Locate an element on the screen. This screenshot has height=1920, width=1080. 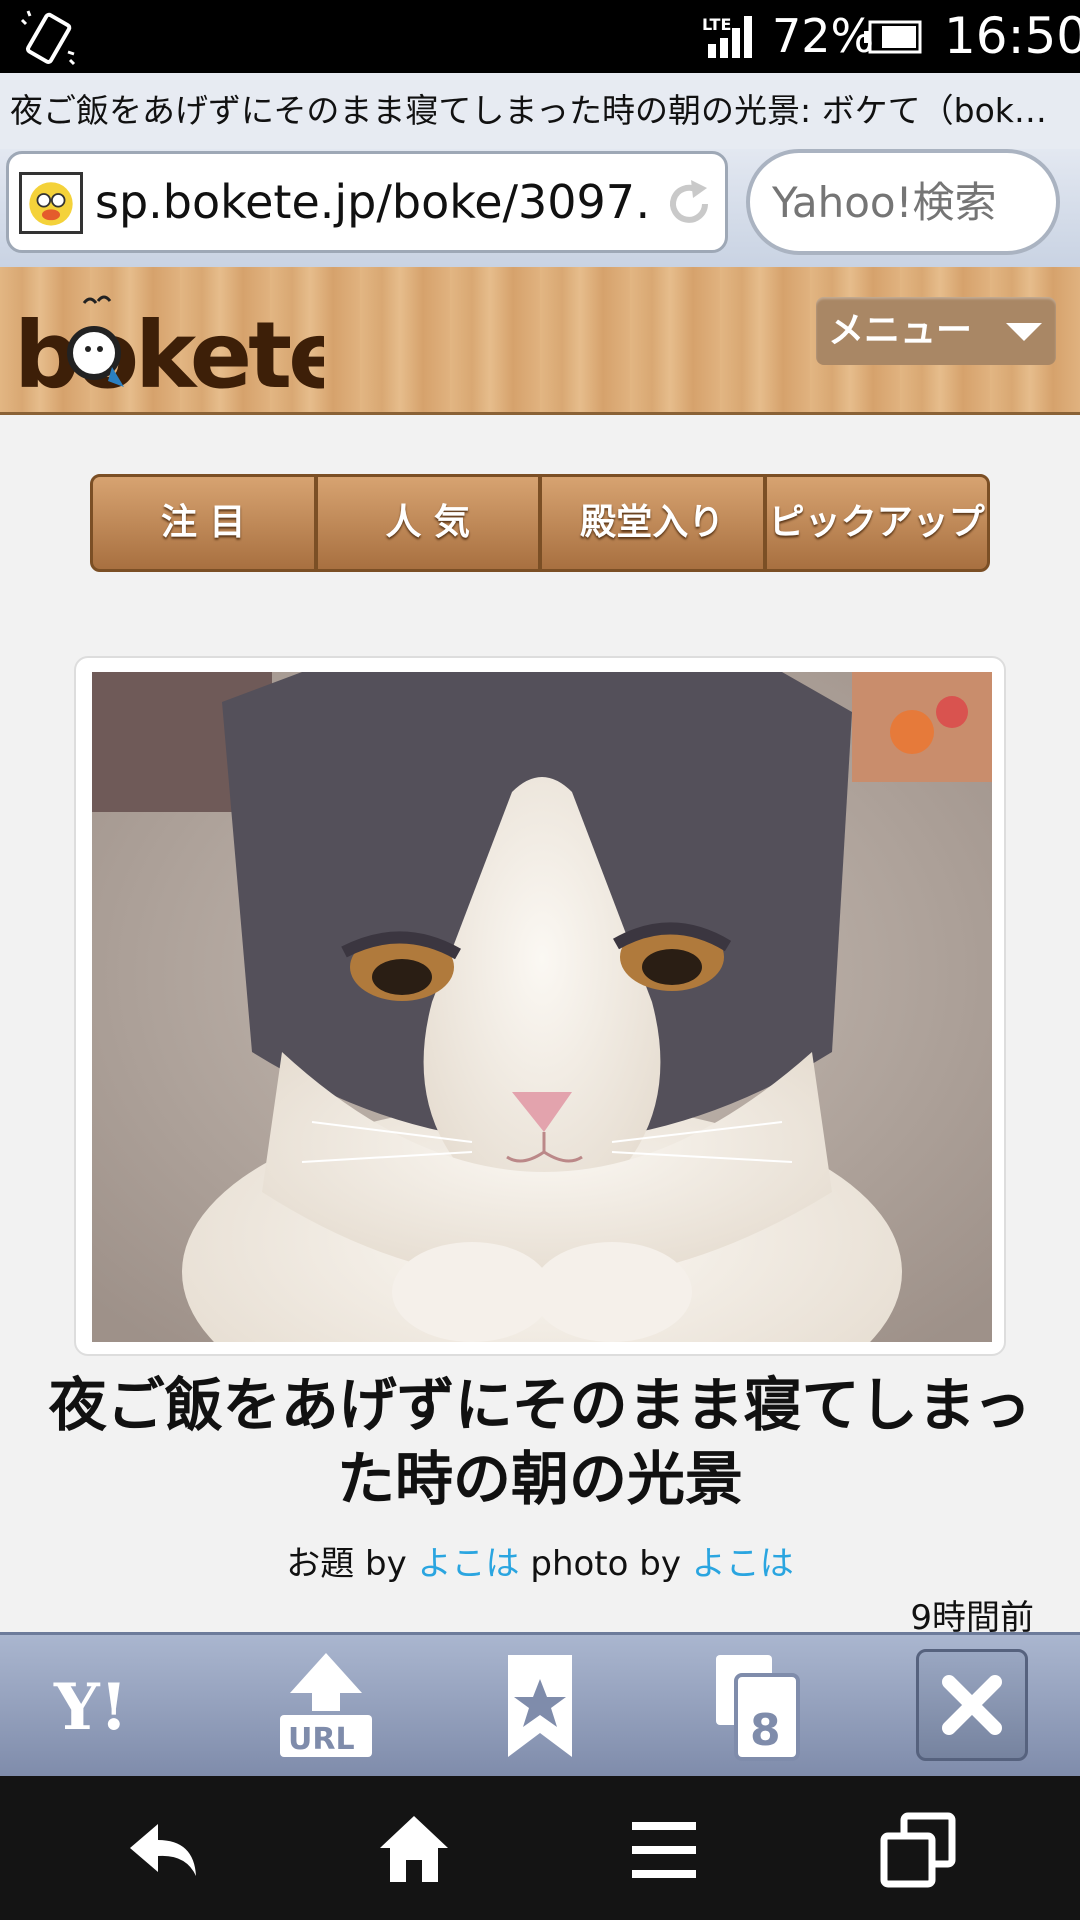
theme-author-link: よこは is located at coordinates (469, 1564).